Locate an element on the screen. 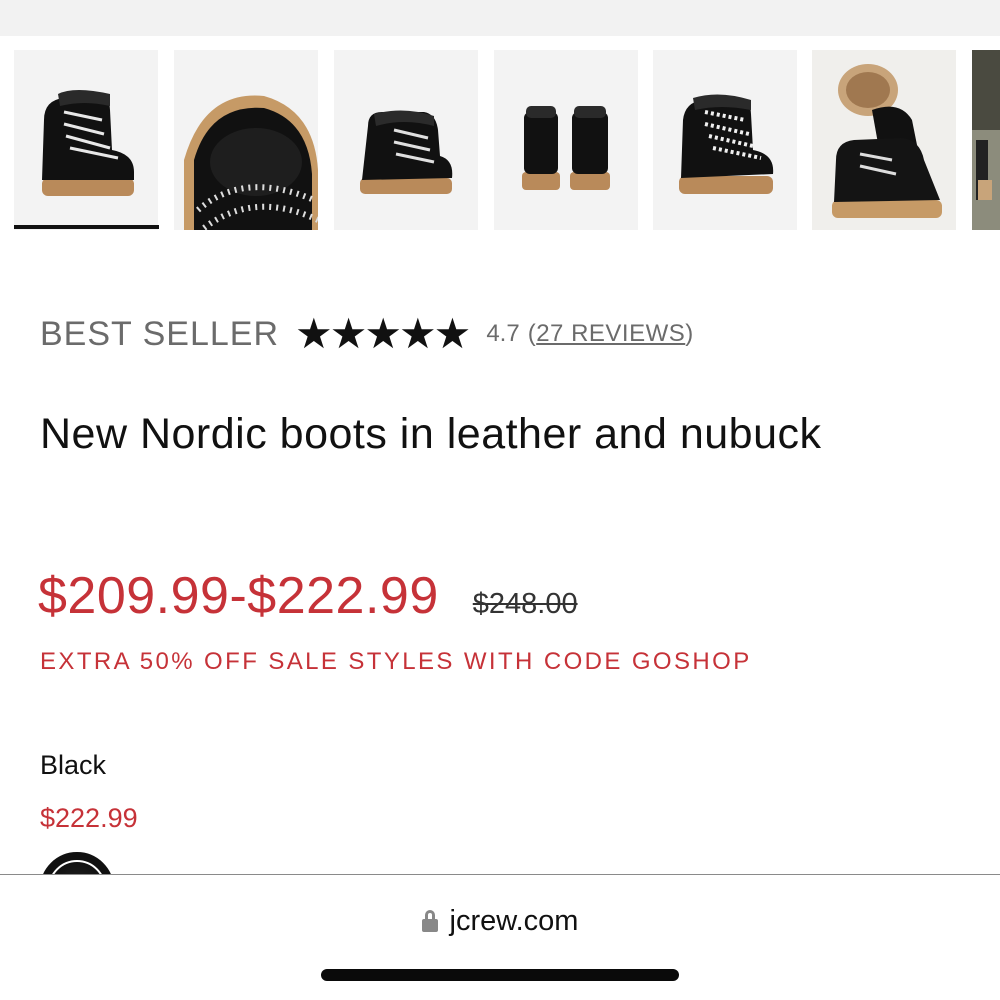  reviews-count: (27 REVIEWS) is located at coordinates (611, 334).